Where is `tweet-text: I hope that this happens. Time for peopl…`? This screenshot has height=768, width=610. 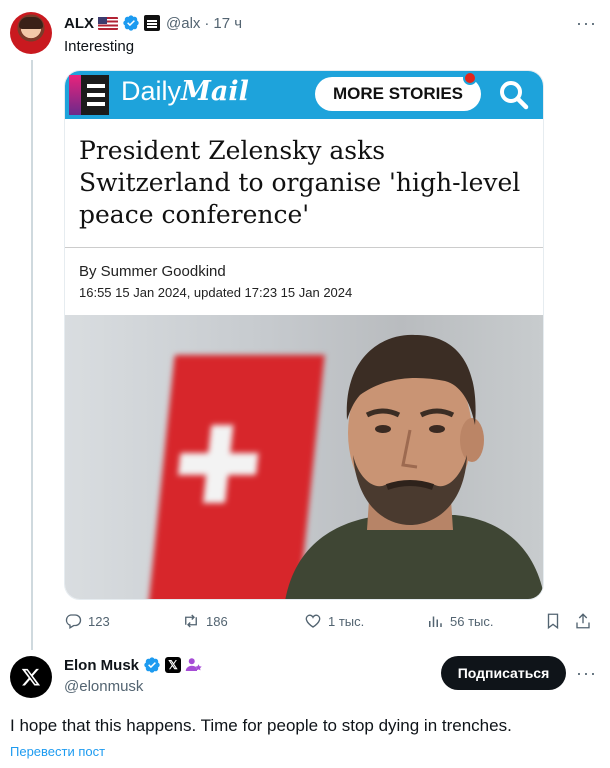 tweet-text: I hope that this happens. Time for peopl… is located at coordinates (261, 725).